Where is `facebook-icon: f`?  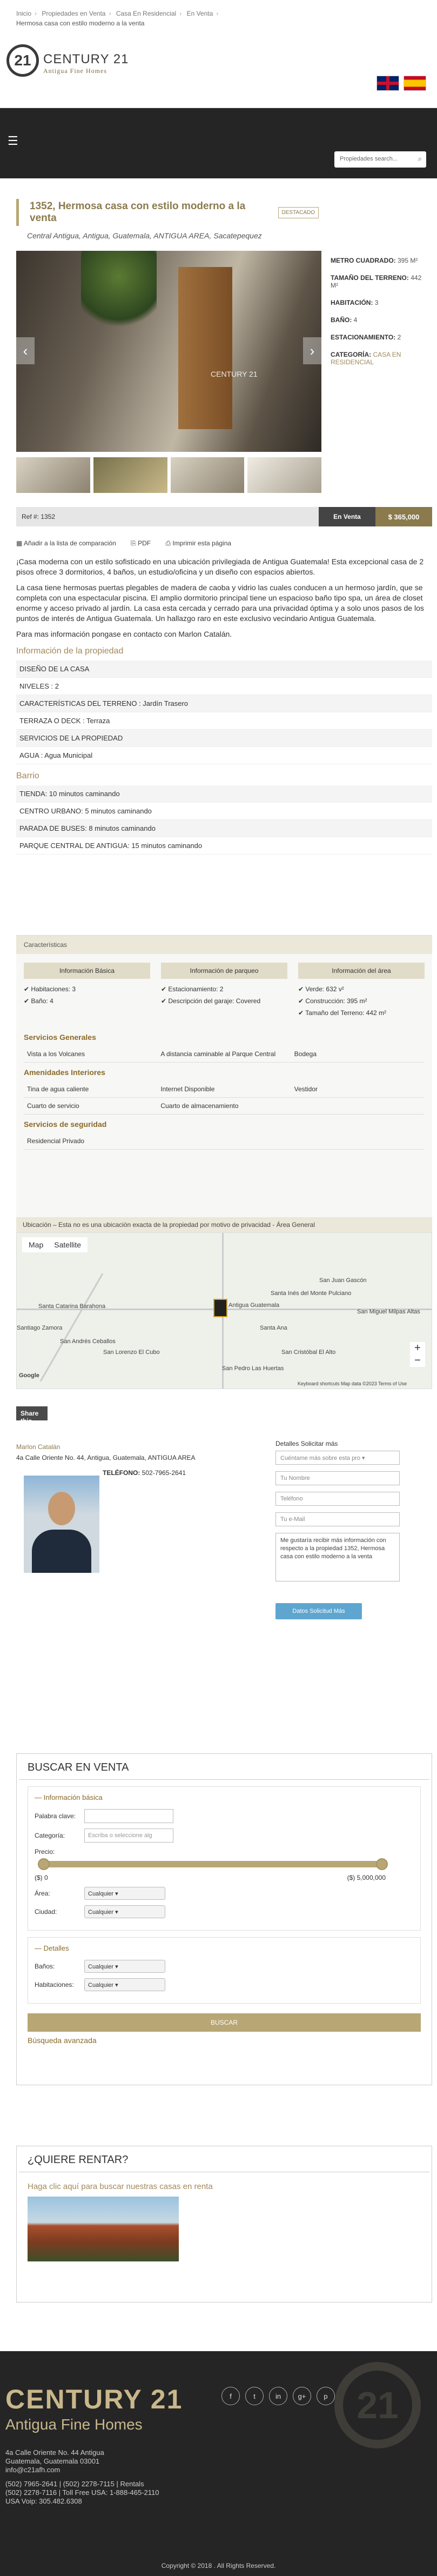 facebook-icon: f is located at coordinates (230, 2396).